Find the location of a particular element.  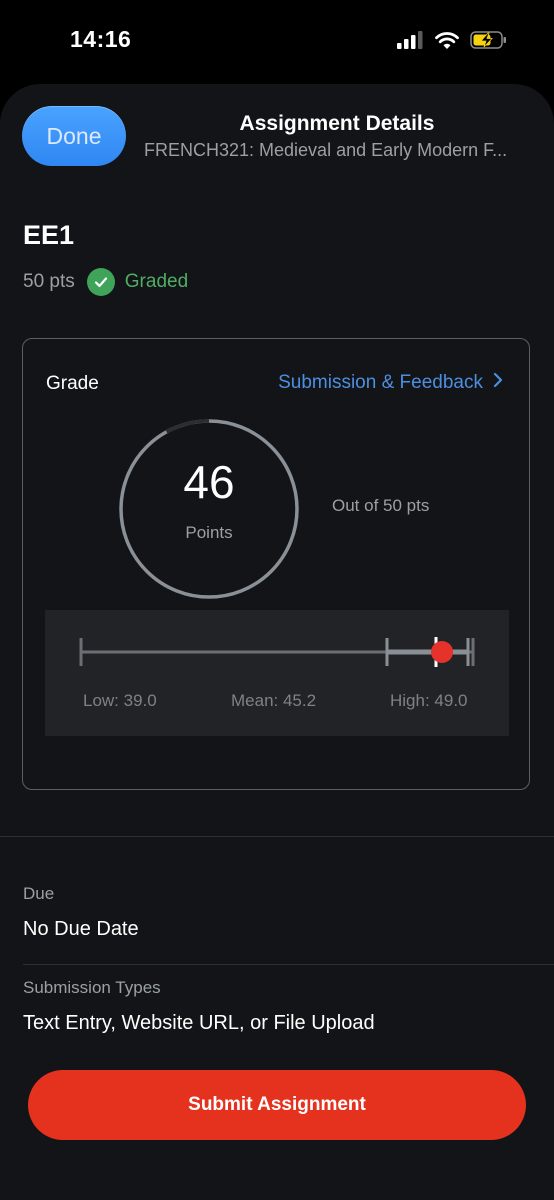

score-unit-label: Points is located at coordinates (209, 532).